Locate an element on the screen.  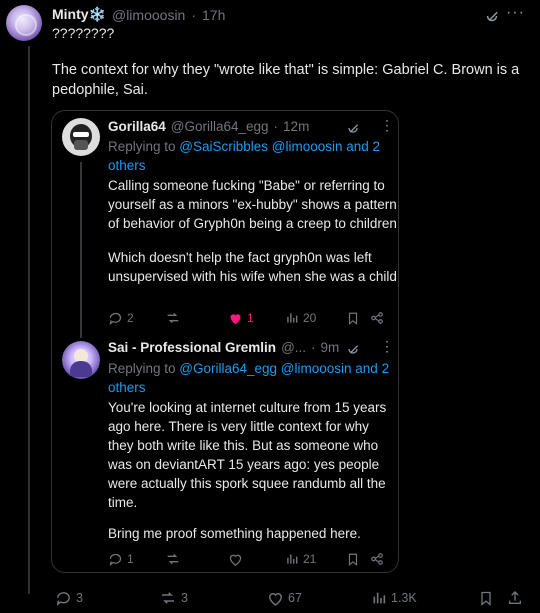
like-count: 1 is located at coordinates (250, 318).